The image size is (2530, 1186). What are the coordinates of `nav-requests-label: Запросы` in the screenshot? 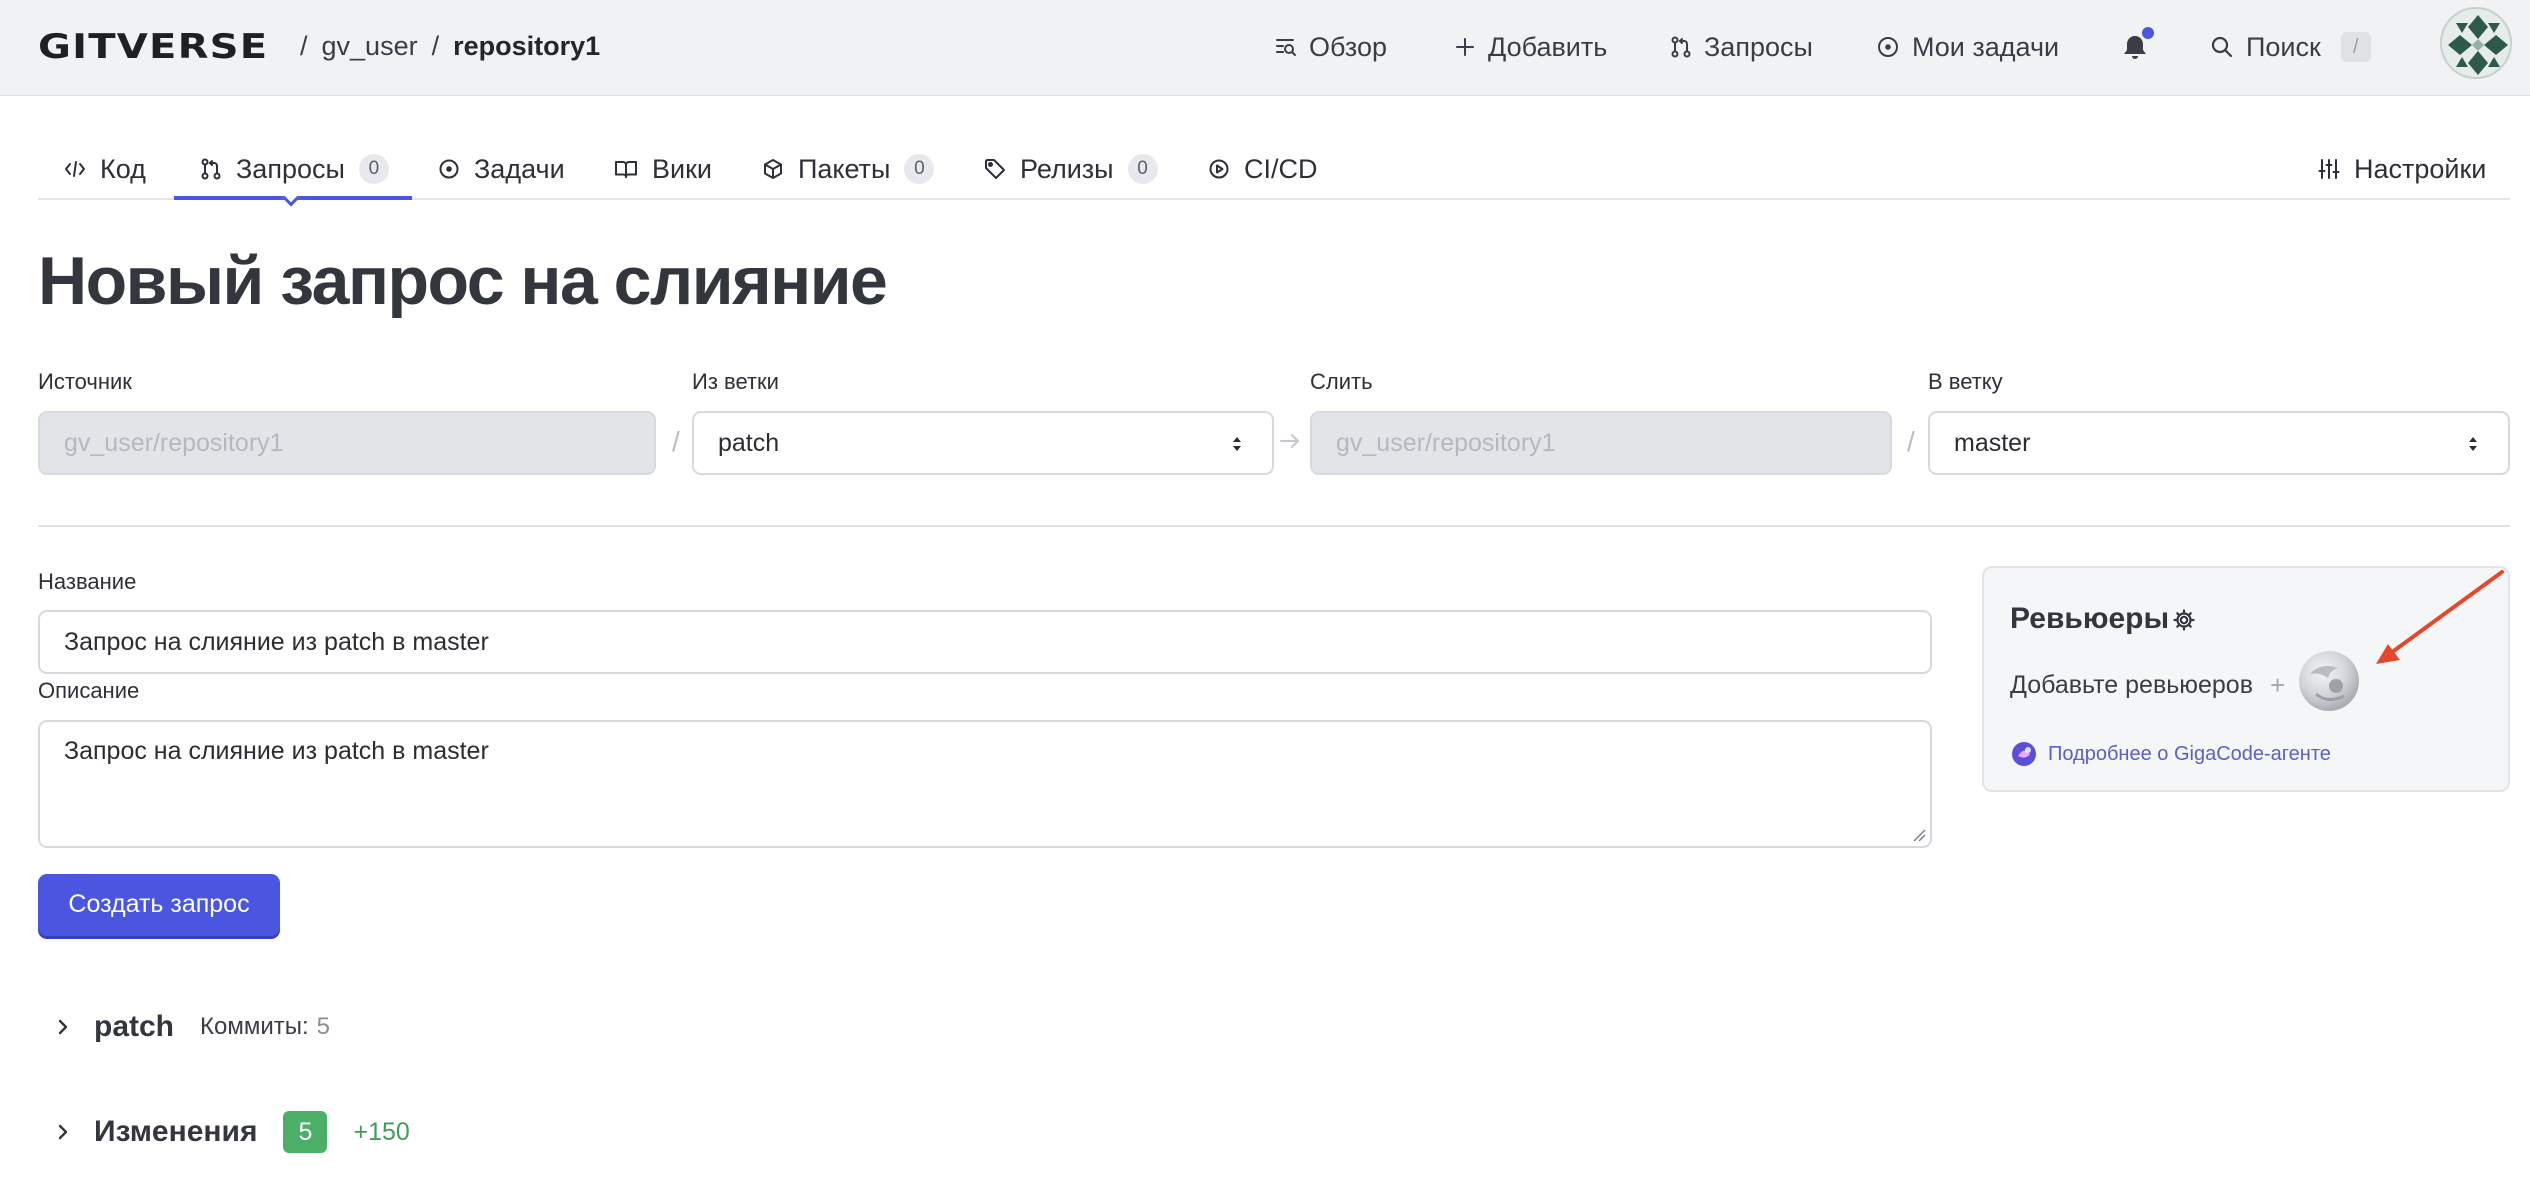 It's located at (1758, 46).